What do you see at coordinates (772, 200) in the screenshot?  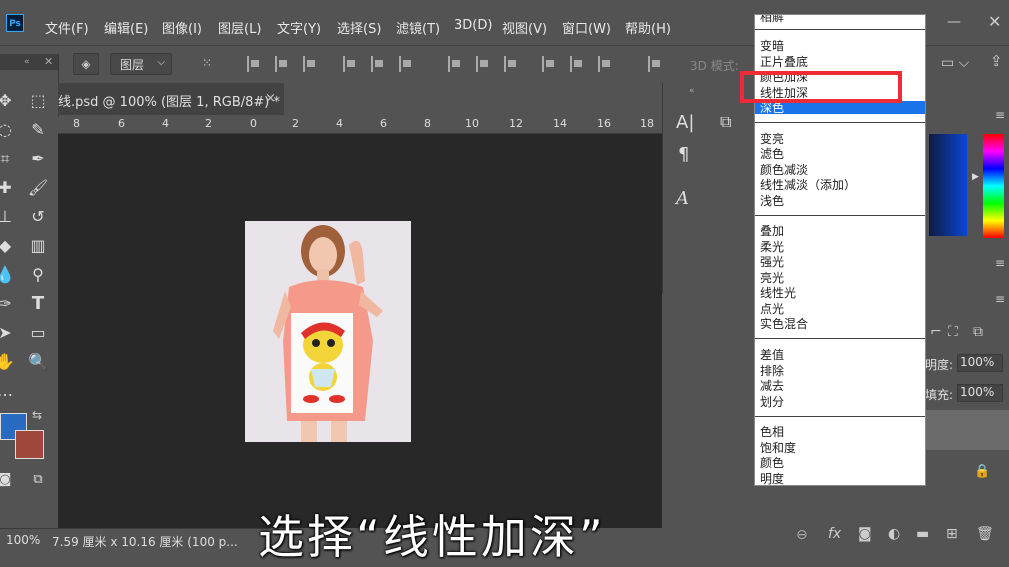 I see `blend-option-lighter-color: 浅色` at bounding box center [772, 200].